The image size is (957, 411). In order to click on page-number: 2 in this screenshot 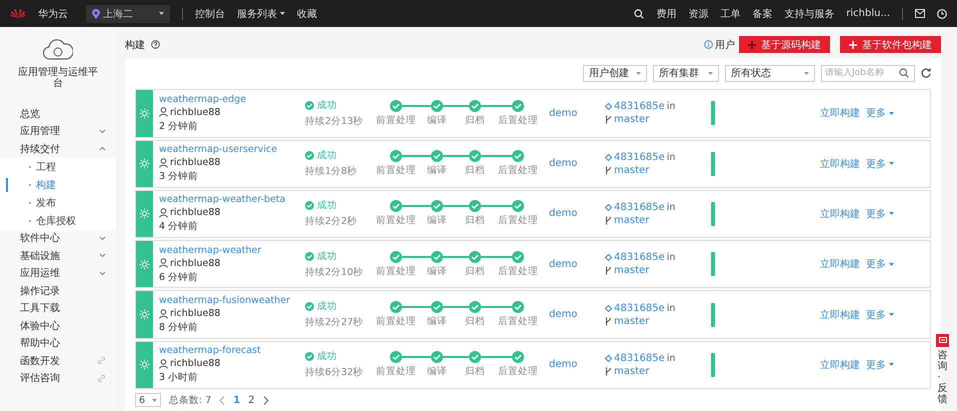, I will do `click(251, 400)`.